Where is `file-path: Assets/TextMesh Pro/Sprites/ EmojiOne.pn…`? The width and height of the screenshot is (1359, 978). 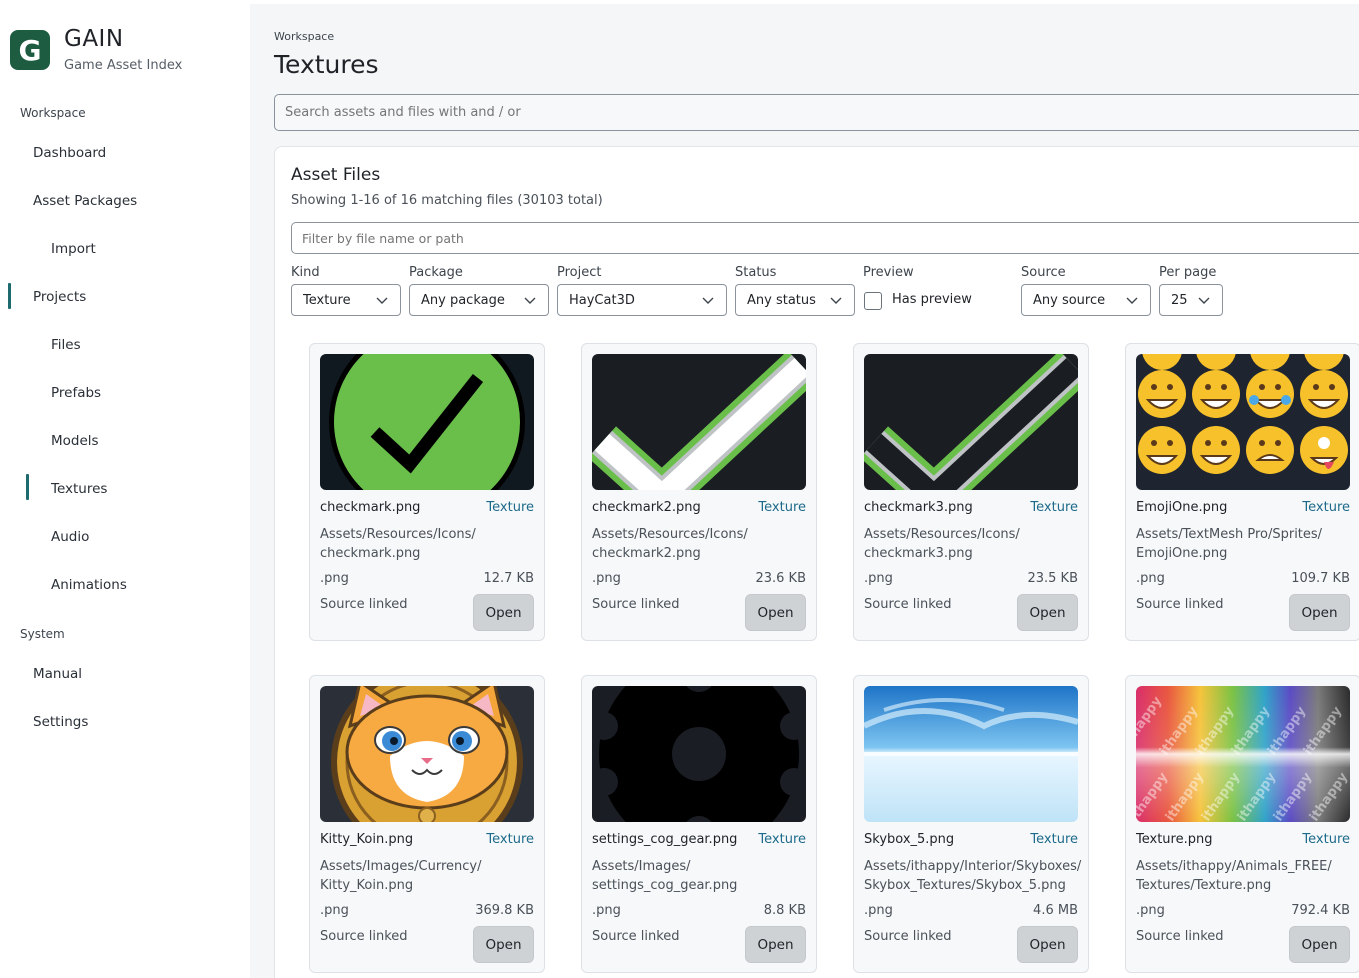 file-path: Assets/TextMesh Pro/Sprites/ EmojiOne.pn… is located at coordinates (1229, 544).